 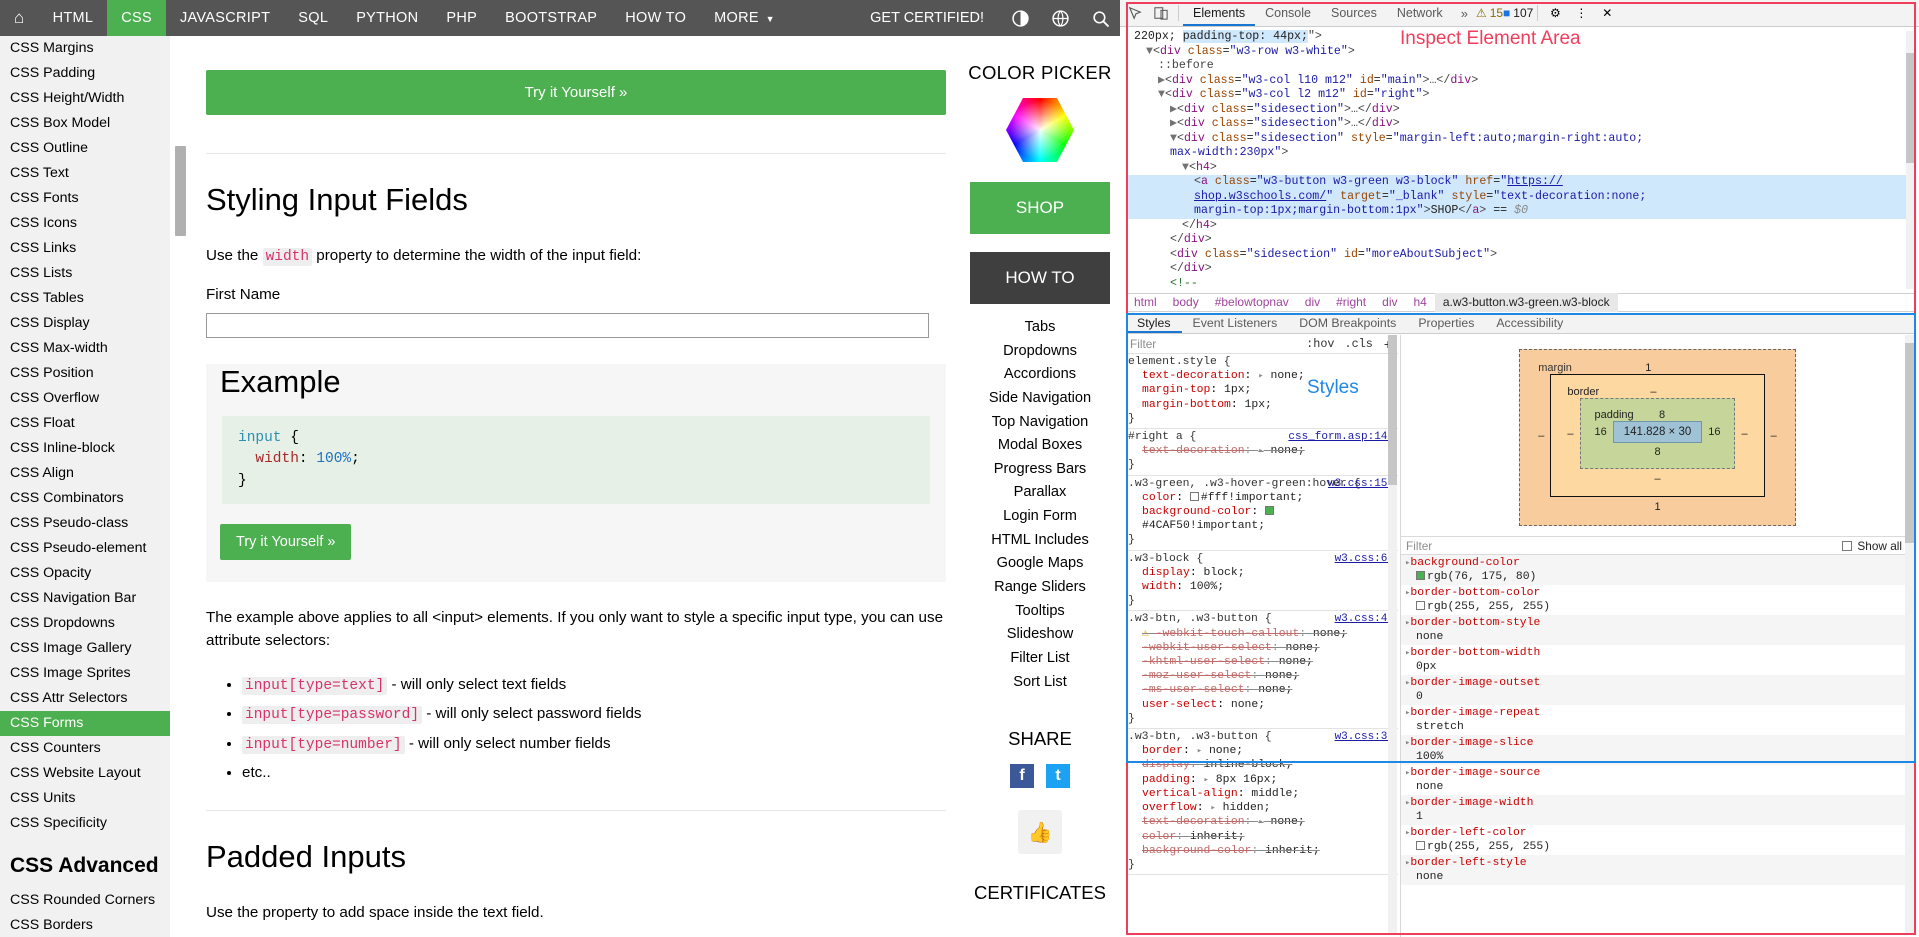 I want to click on gear-icon: ⚙, so click(x=1555, y=13).